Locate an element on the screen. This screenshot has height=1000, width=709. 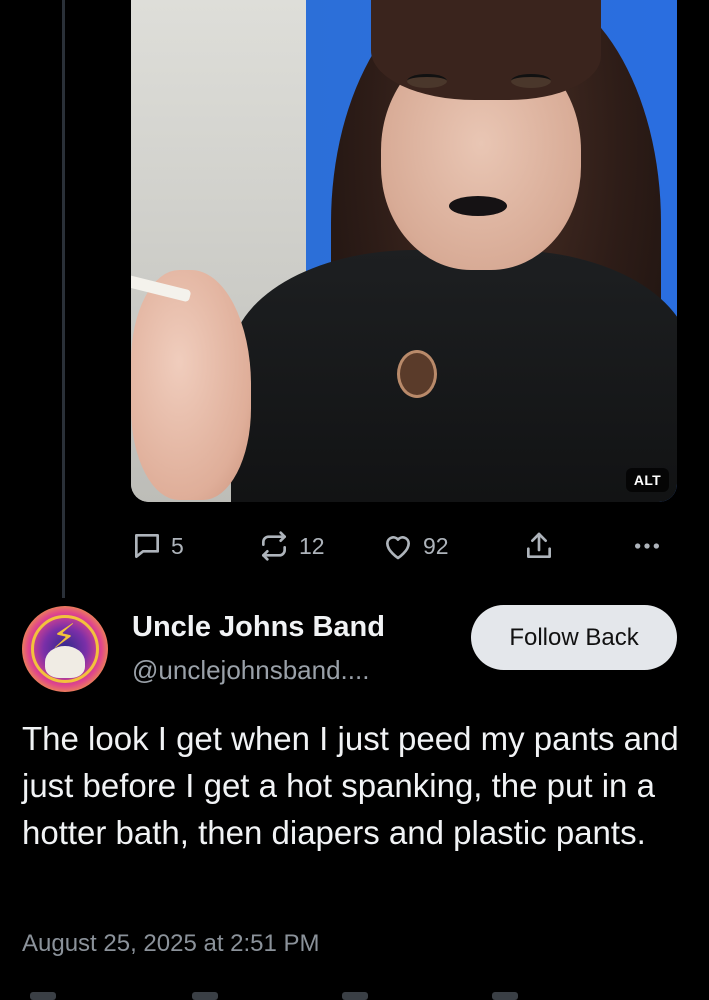
repost-button: 12 is located at coordinates (291, 546).